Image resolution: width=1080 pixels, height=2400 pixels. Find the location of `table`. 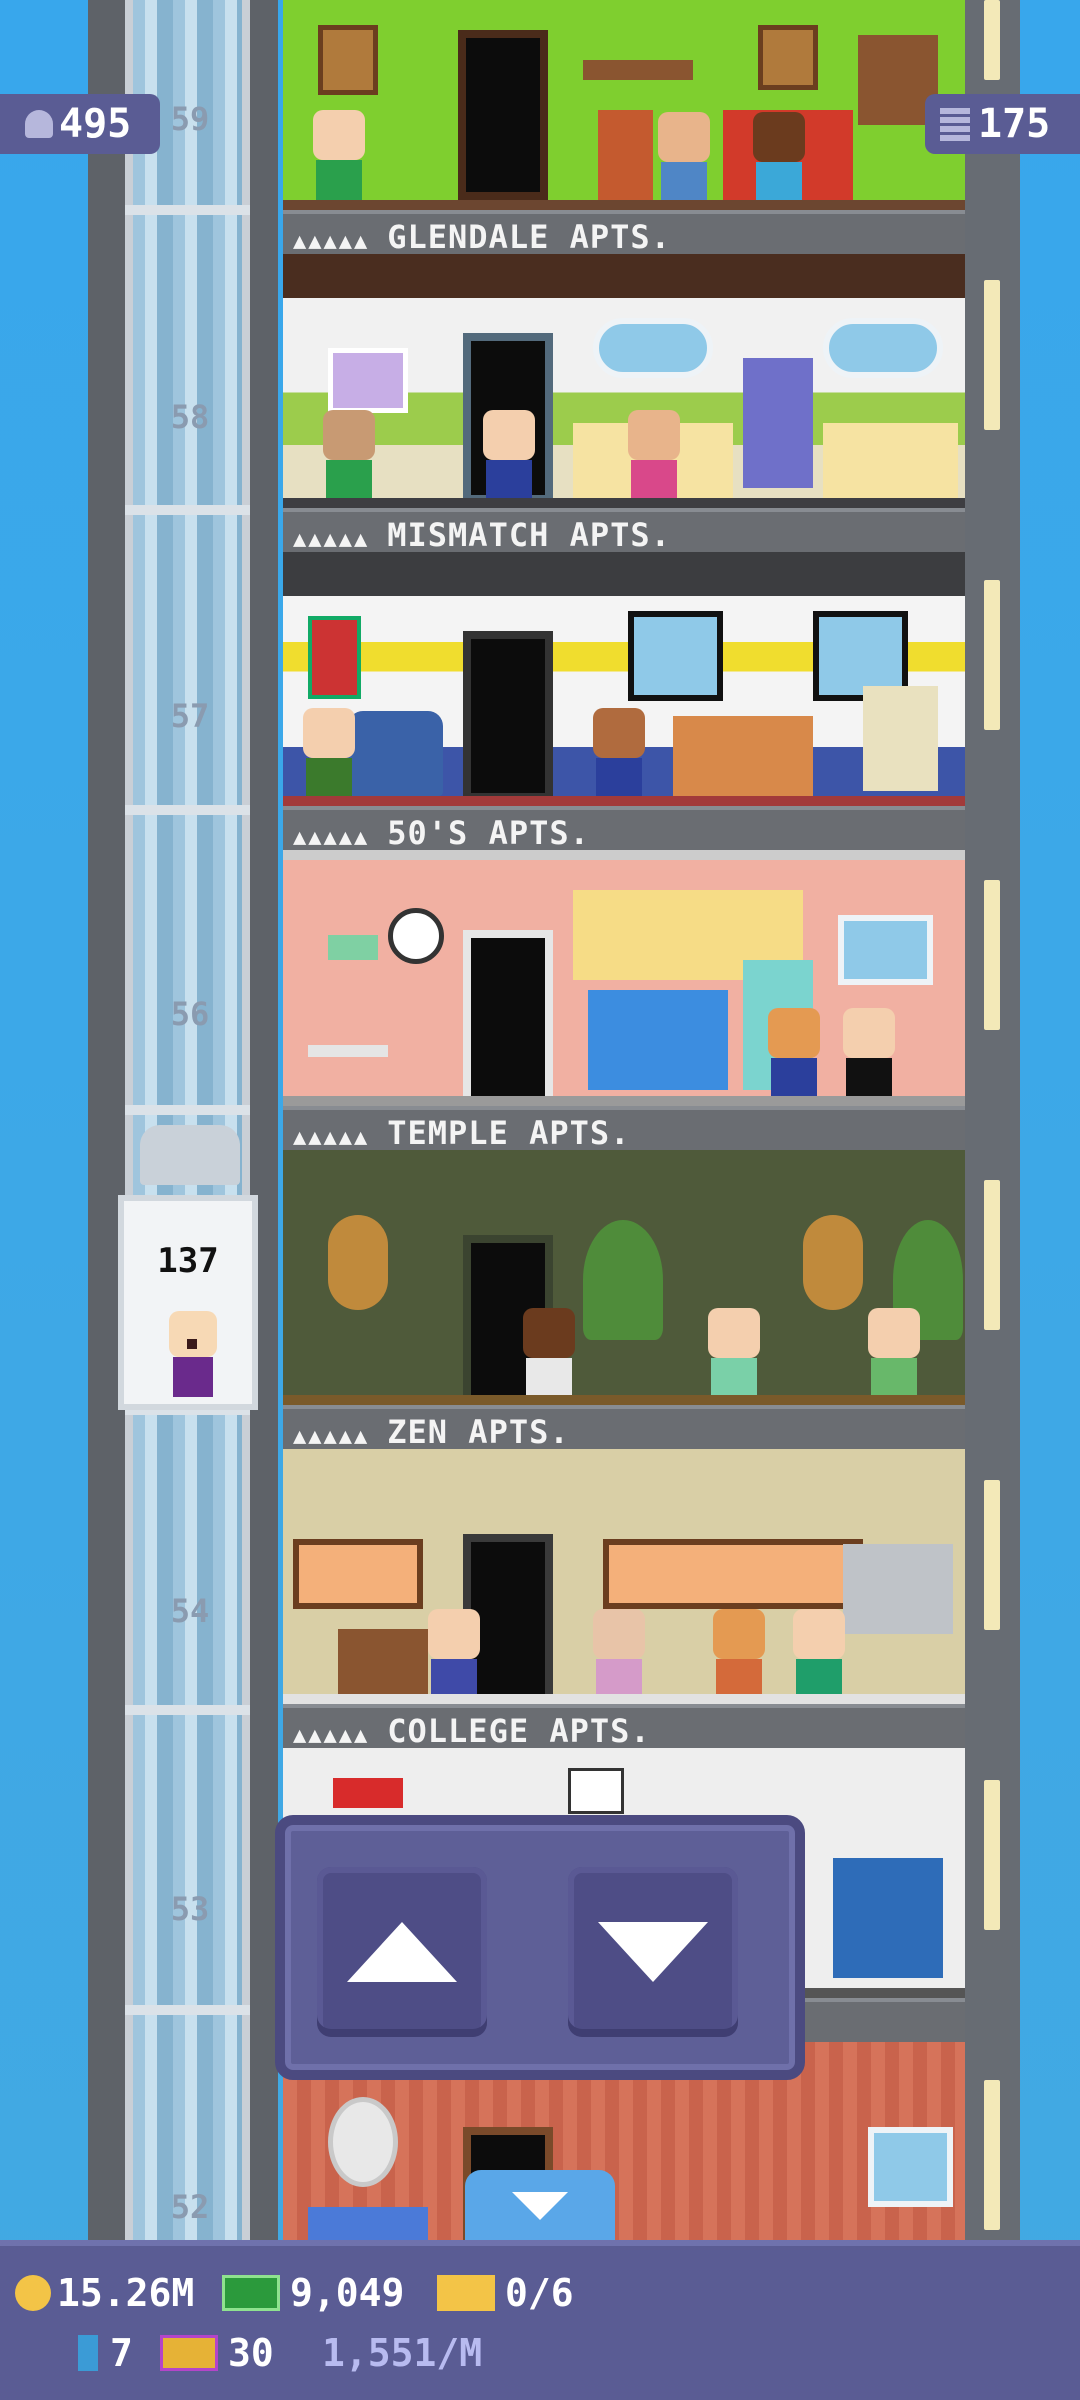

table is located at coordinates (348, 1051).